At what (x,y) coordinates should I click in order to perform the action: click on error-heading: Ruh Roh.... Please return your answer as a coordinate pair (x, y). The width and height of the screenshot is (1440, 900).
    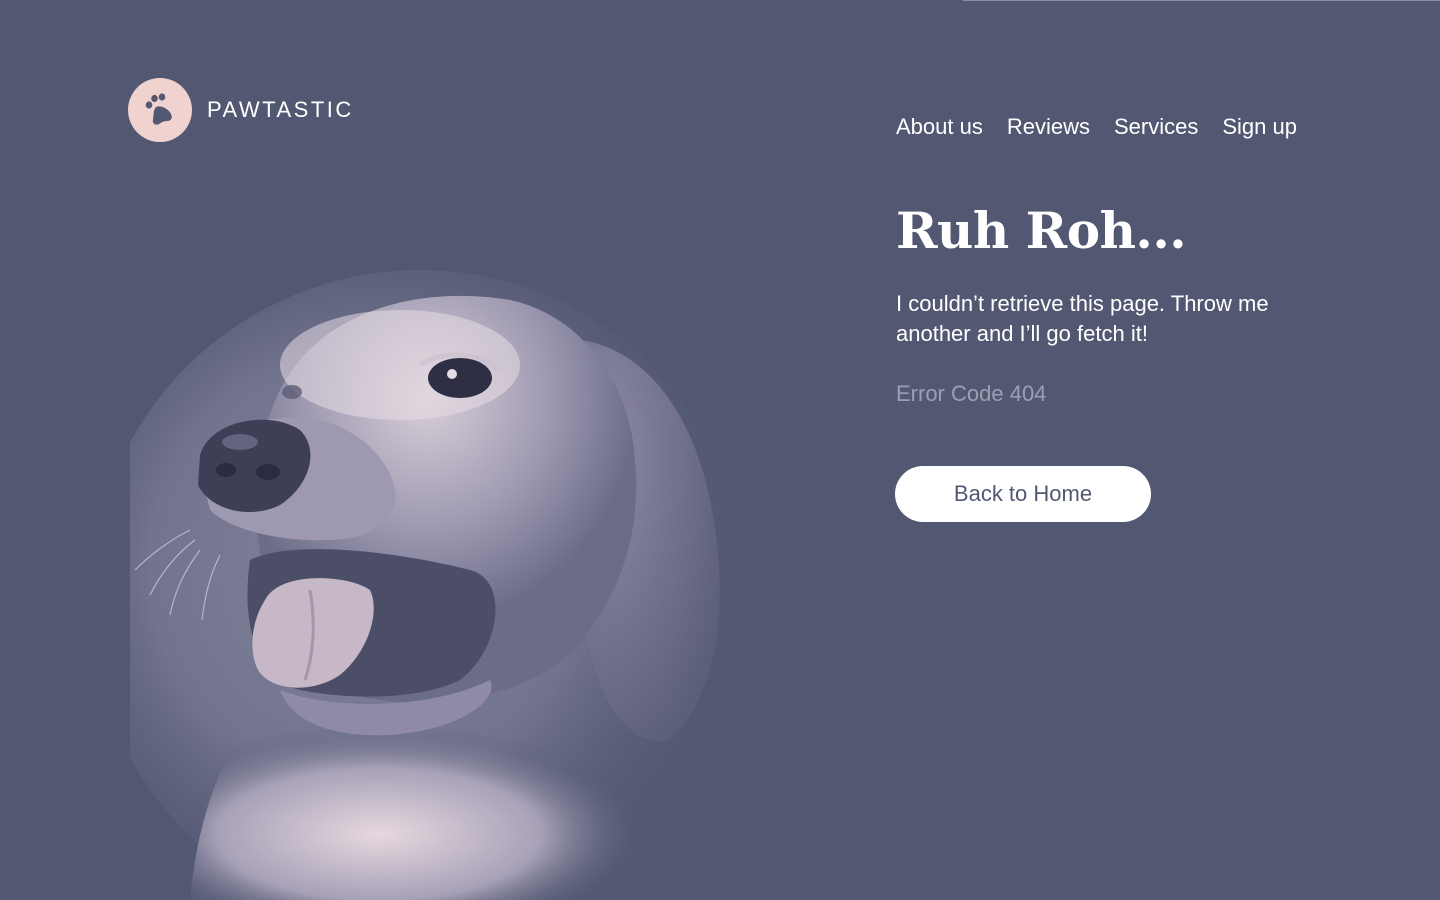
    Looking at the image, I should click on (1041, 230).